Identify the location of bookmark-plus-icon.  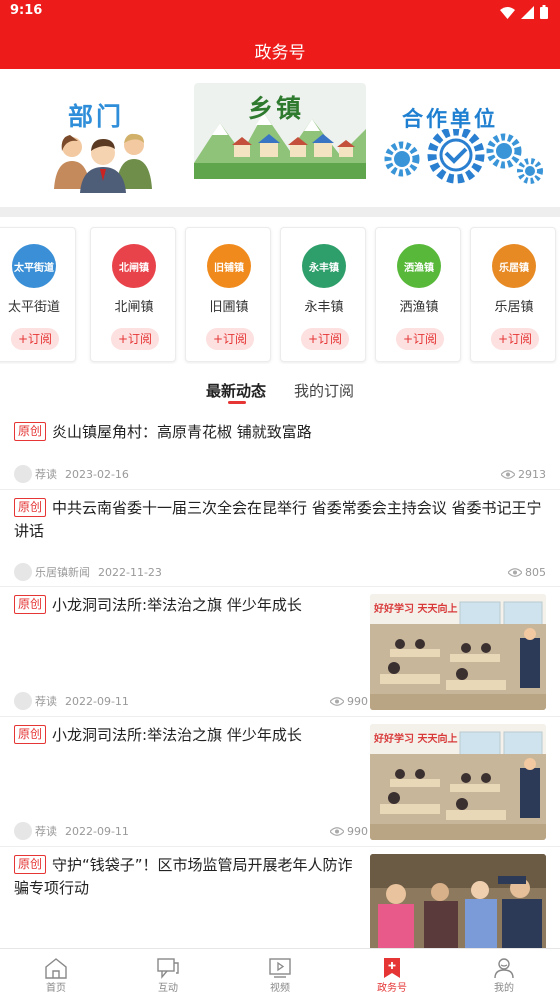
(392, 968).